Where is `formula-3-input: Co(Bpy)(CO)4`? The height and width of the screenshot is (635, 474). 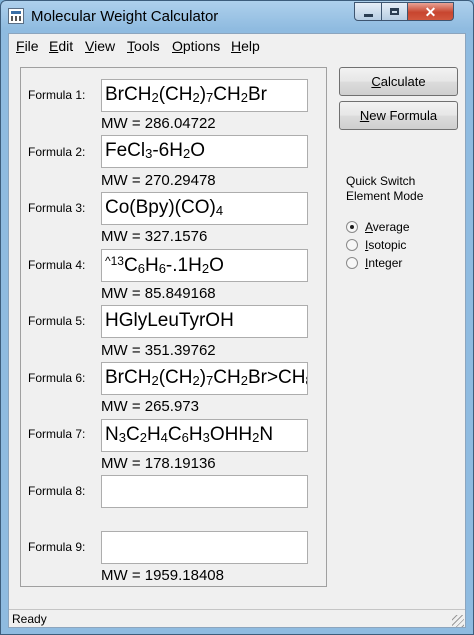 formula-3-input: Co(Bpy)(CO)4 is located at coordinates (204, 208).